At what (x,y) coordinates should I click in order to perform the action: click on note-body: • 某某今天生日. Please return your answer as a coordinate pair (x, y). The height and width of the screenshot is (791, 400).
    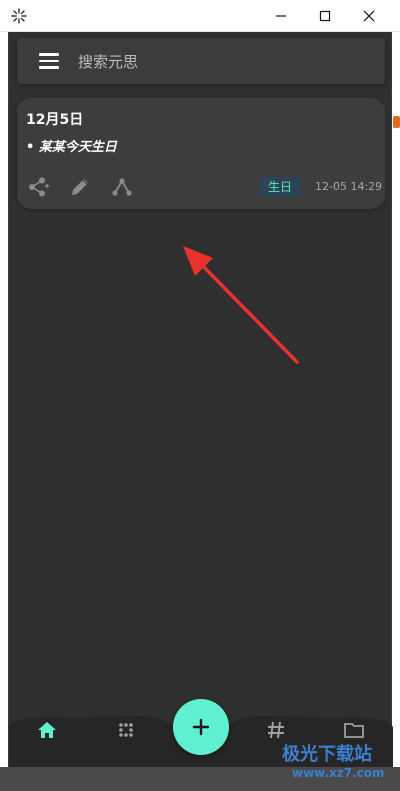
    Looking at the image, I should click on (71, 147).